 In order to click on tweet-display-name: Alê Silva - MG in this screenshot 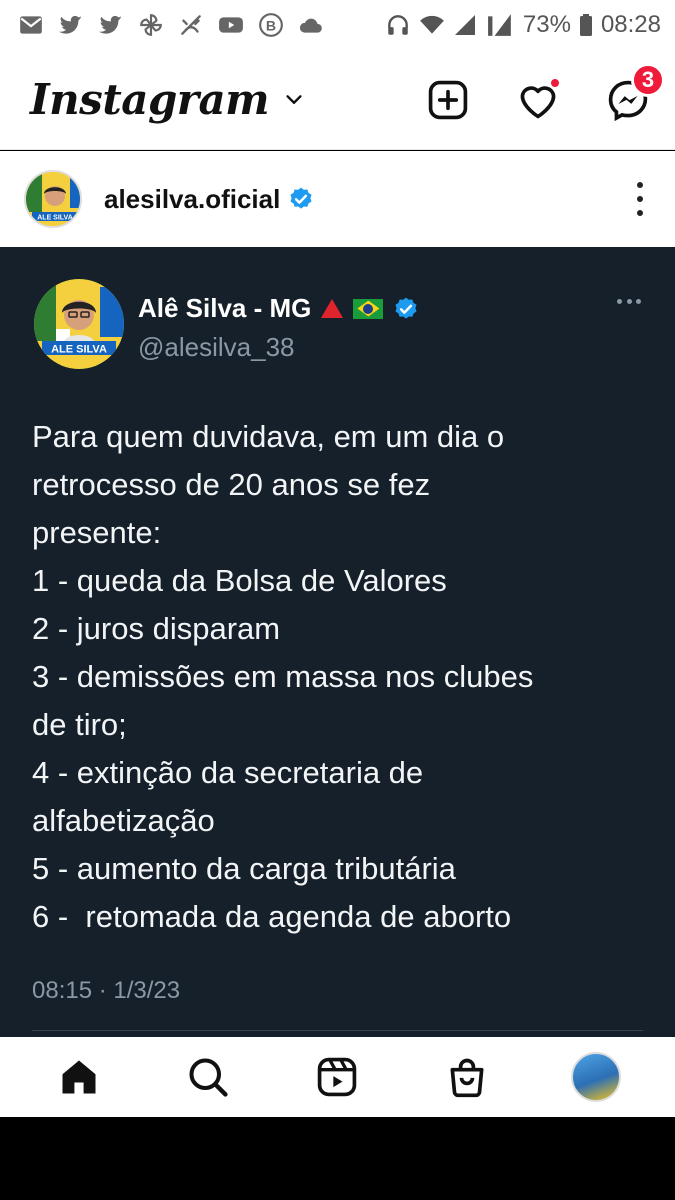, I will do `click(225, 308)`.